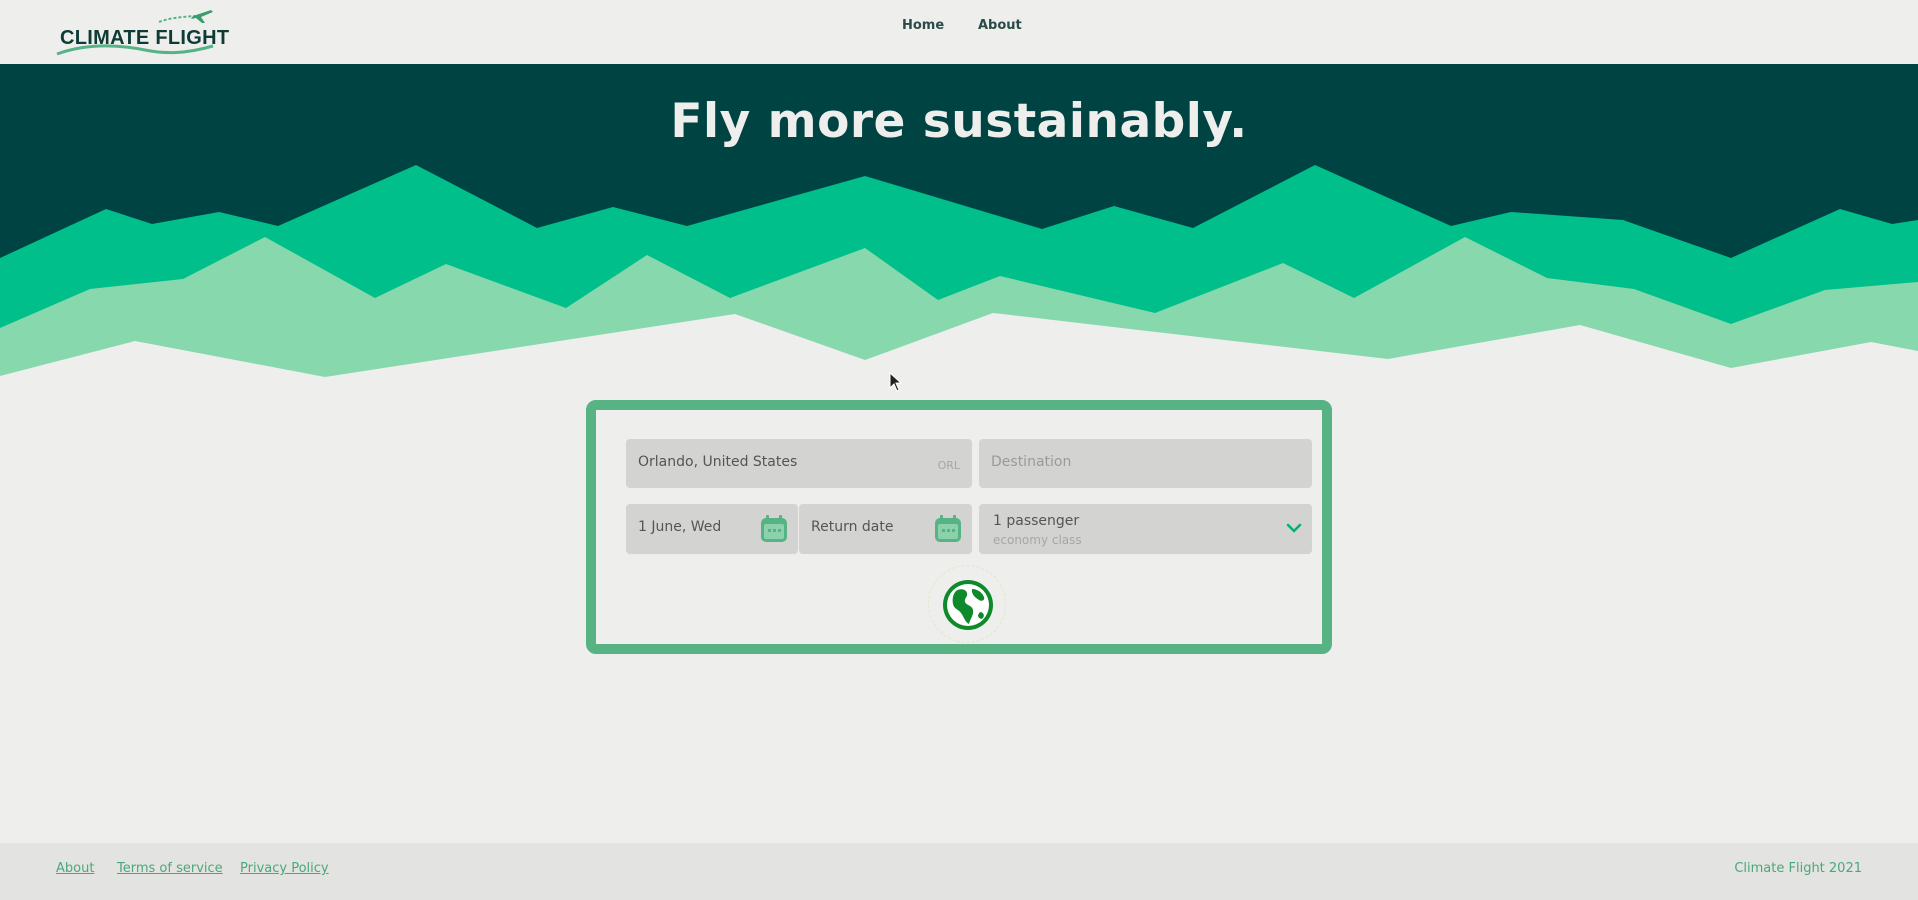 The image size is (1918, 900). What do you see at coordinates (1145, 463) in the screenshot?
I see `destination-field: Destination` at bounding box center [1145, 463].